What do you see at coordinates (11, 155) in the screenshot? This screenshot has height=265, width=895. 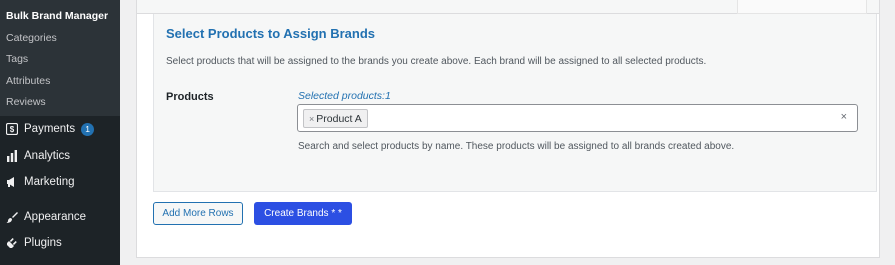 I see `bar-chart-icon` at bounding box center [11, 155].